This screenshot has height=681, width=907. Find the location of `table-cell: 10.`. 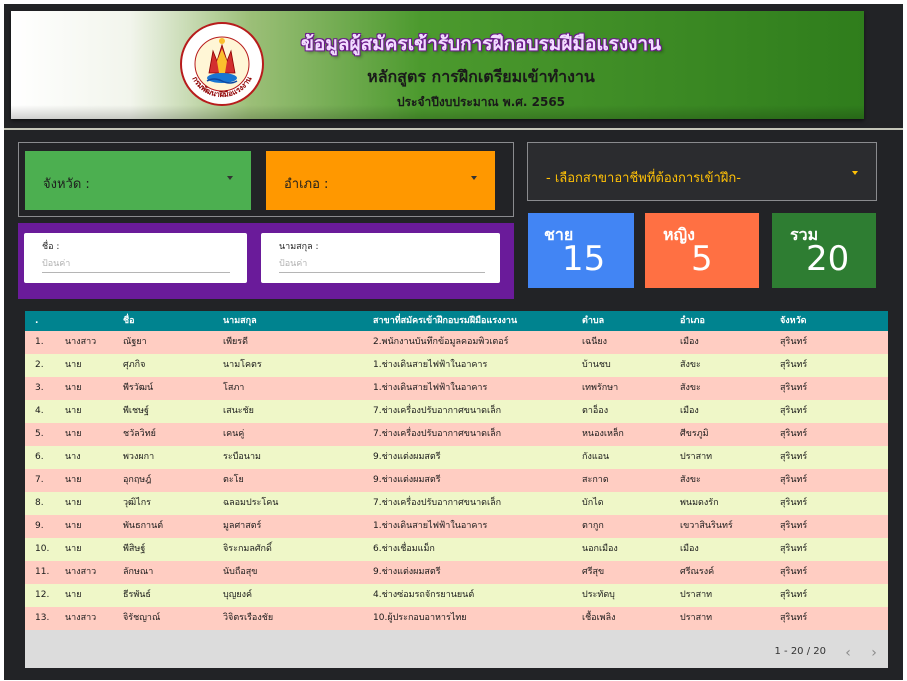

table-cell: 10. is located at coordinates (42, 549).